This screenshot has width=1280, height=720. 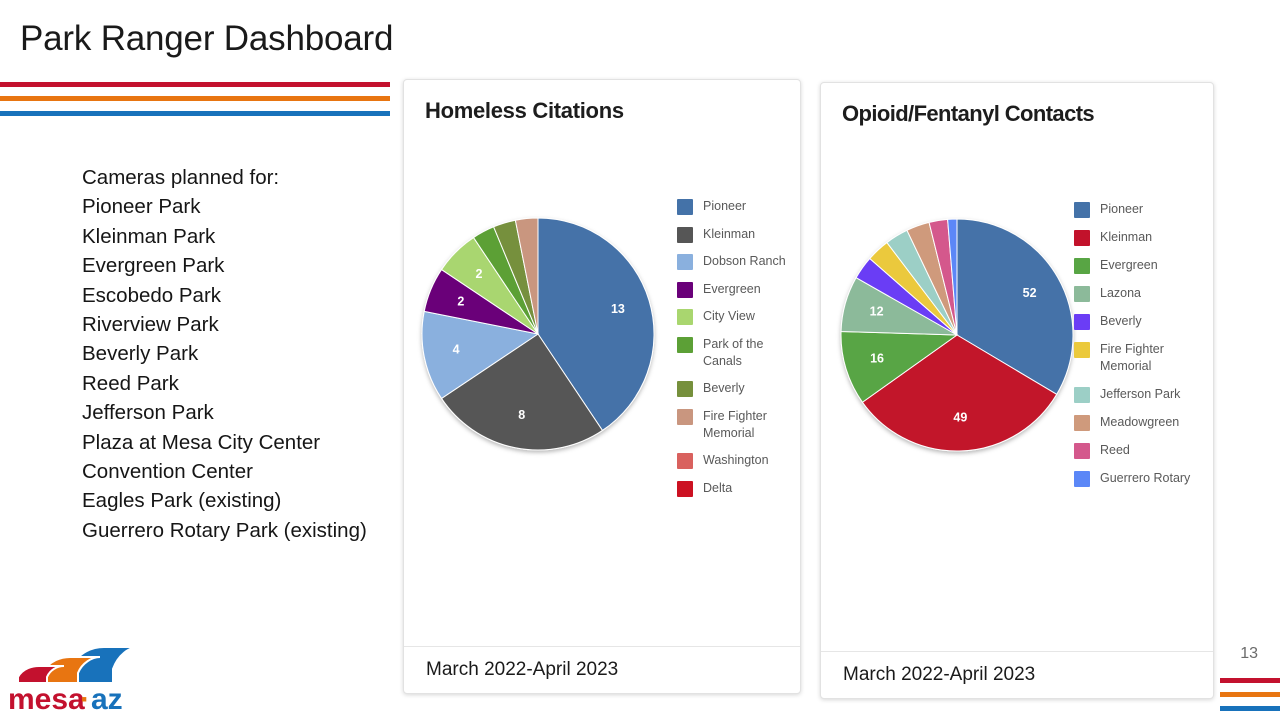 What do you see at coordinates (718, 487) in the screenshot?
I see `legend-item-label: Delta` at bounding box center [718, 487].